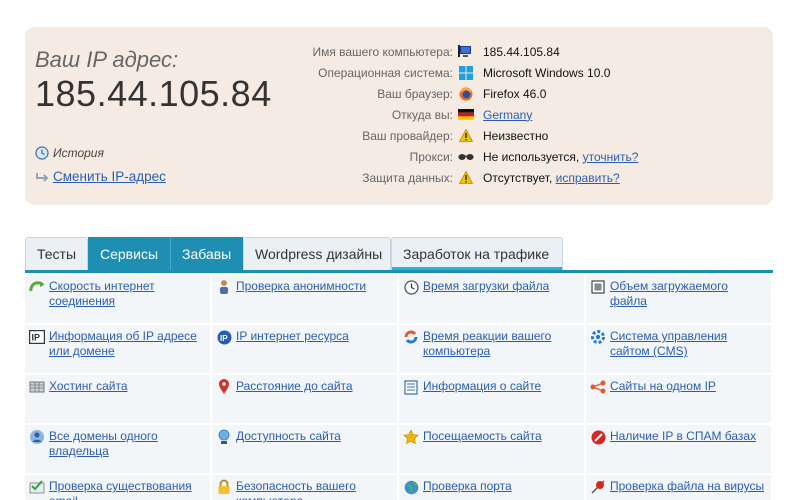 The image size is (800, 500). What do you see at coordinates (678, 487) in the screenshot?
I see `service-item: Проверка файла на вирусы` at bounding box center [678, 487].